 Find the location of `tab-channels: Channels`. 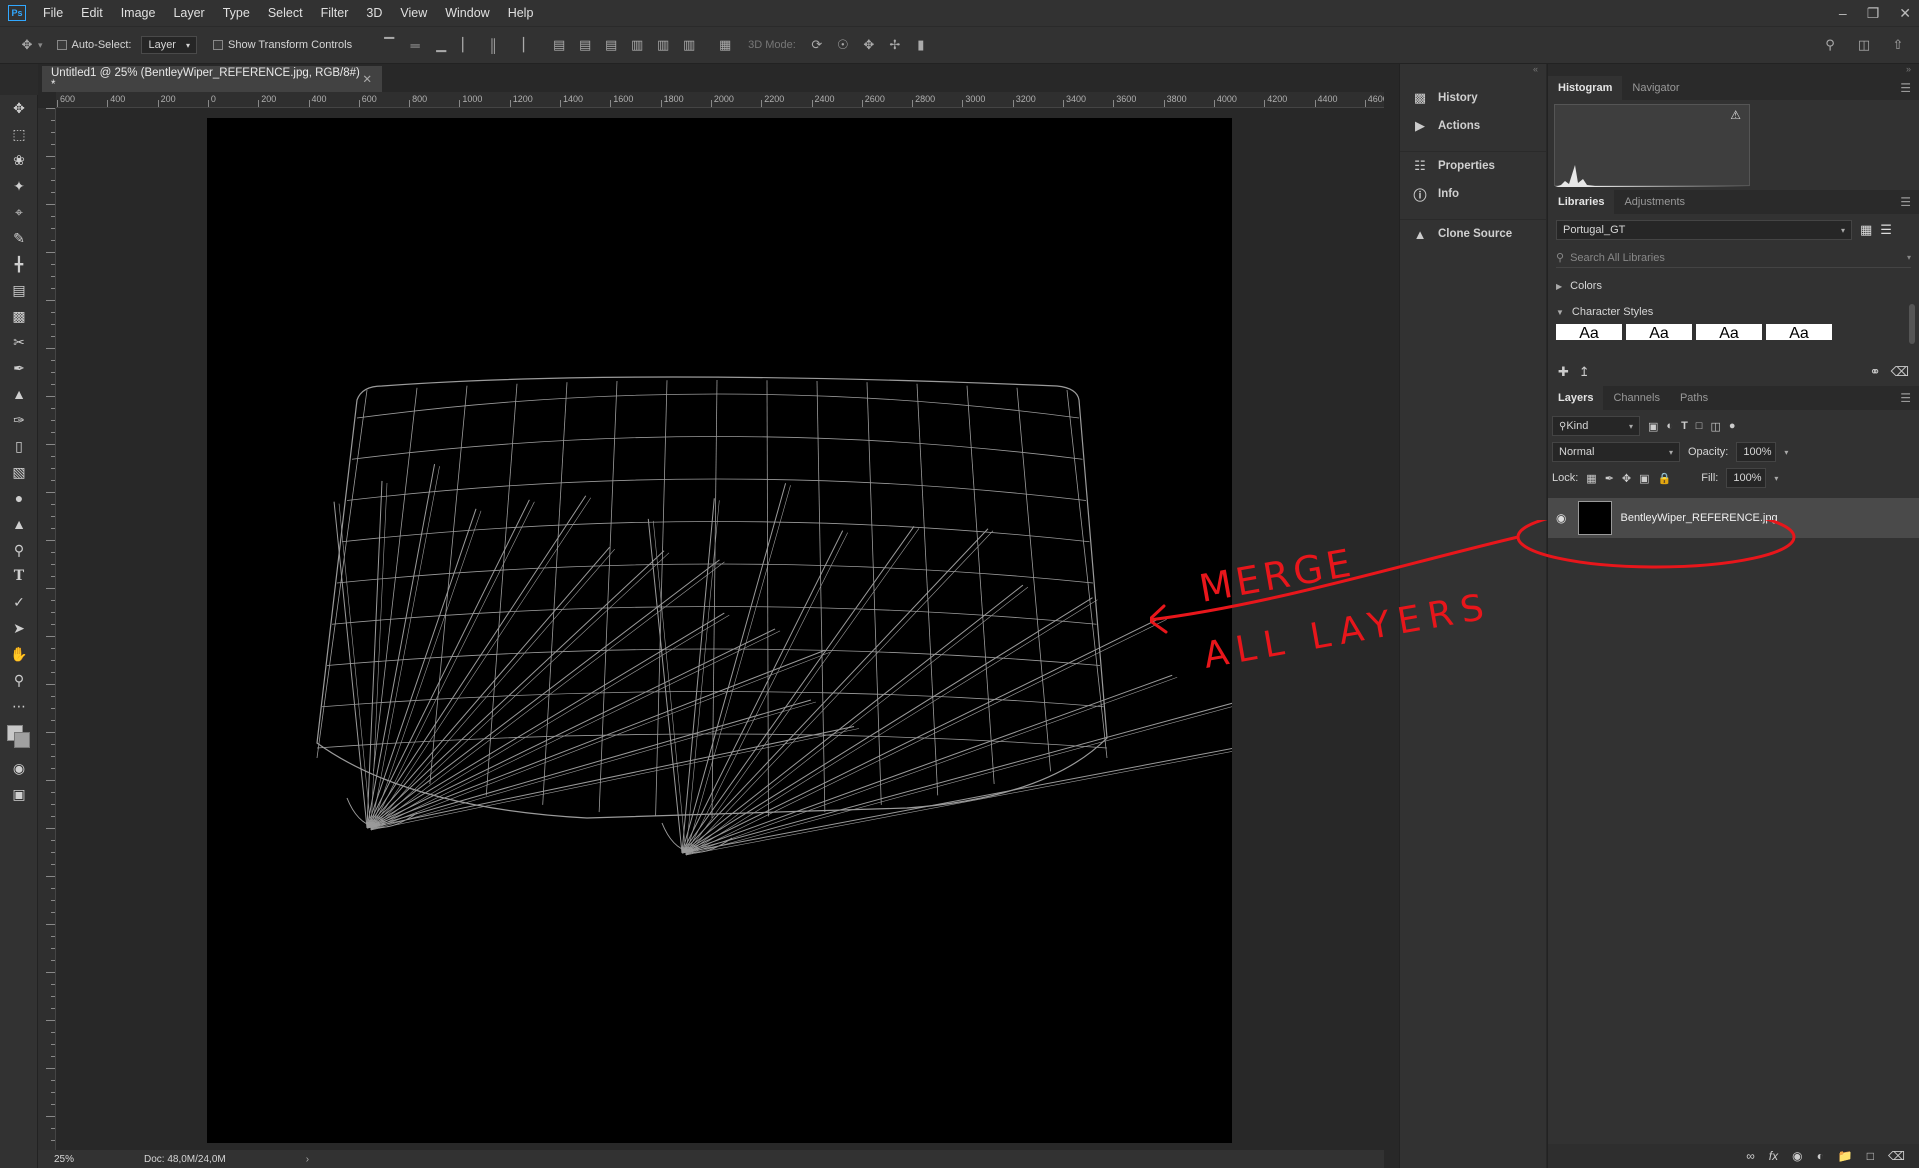

tab-channels: Channels is located at coordinates (1636, 398).